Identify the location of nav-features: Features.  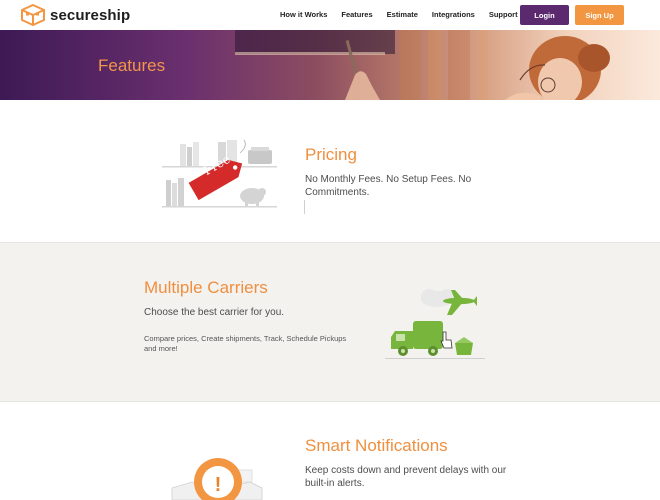
(356, 14).